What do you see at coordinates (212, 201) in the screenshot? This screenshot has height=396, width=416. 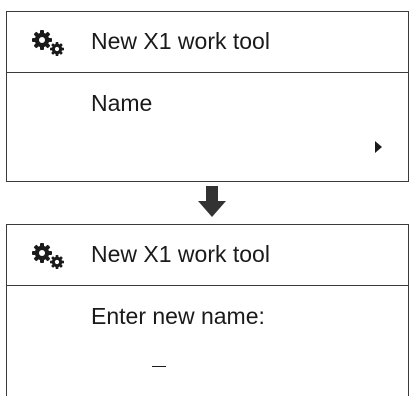 I see `down-arrow-icon` at bounding box center [212, 201].